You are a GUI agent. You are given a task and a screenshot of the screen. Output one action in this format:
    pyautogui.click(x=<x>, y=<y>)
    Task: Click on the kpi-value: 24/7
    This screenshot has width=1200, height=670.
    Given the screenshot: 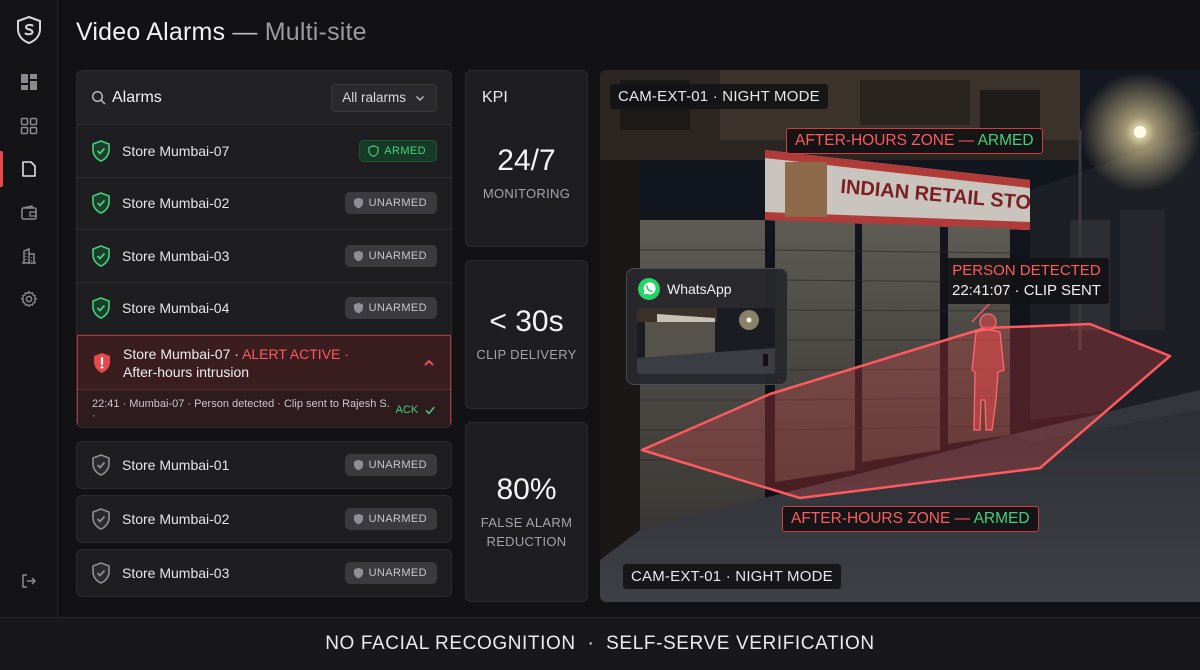 What is the action you would take?
    pyautogui.click(x=526, y=160)
    